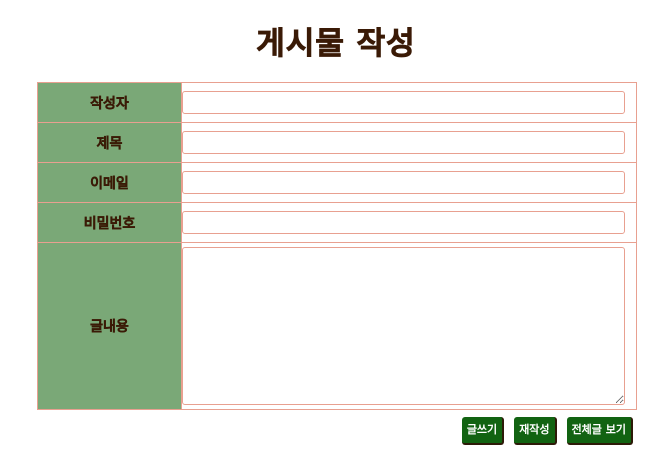 The width and height of the screenshot is (650, 466). I want to click on author-cell, so click(409, 102).